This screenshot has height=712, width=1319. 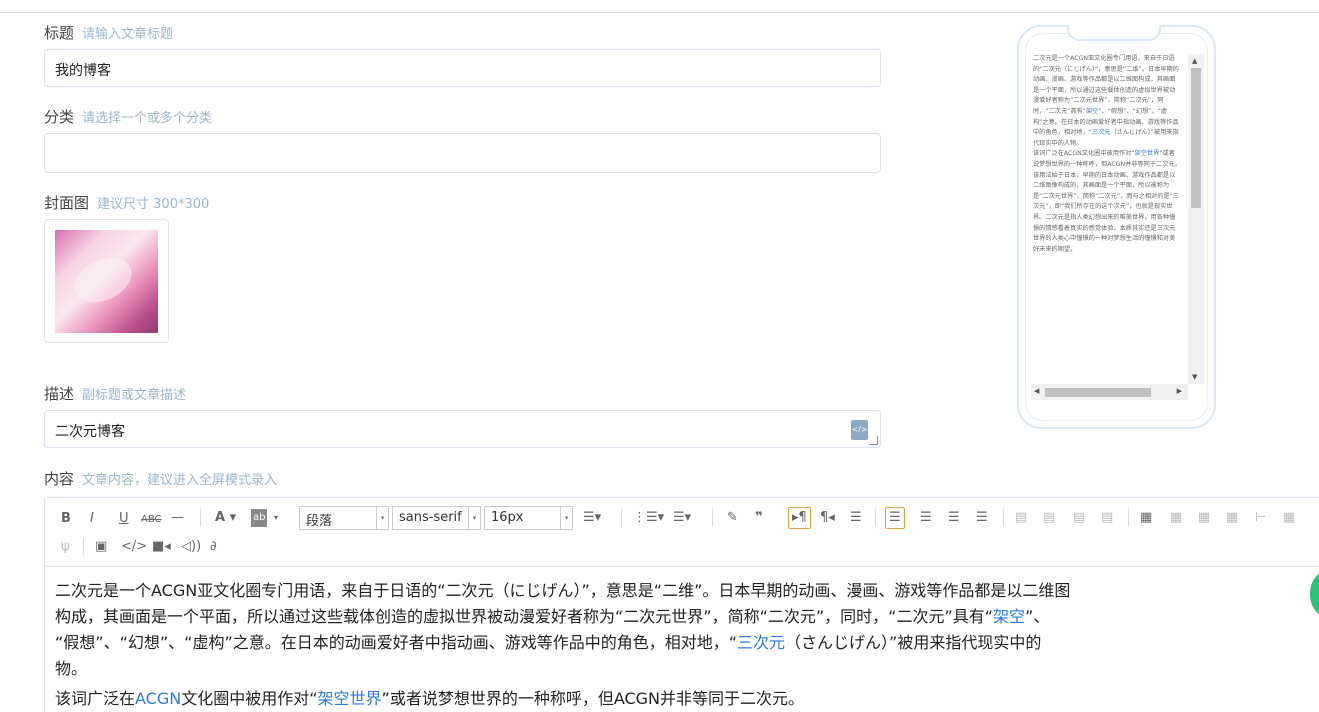 I want to click on font-family-select: sans-serif ▾, so click(x=436, y=518).